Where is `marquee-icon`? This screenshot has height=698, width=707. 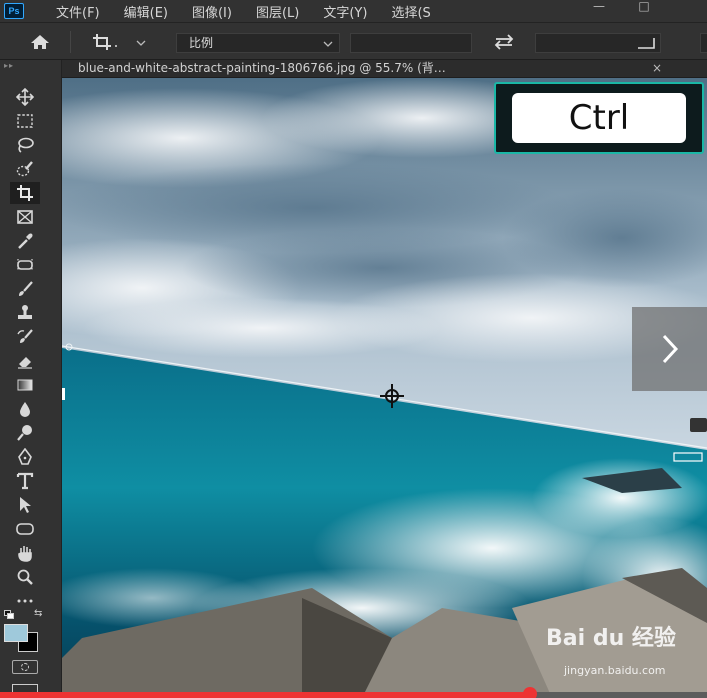
marquee-icon is located at coordinates (25, 121).